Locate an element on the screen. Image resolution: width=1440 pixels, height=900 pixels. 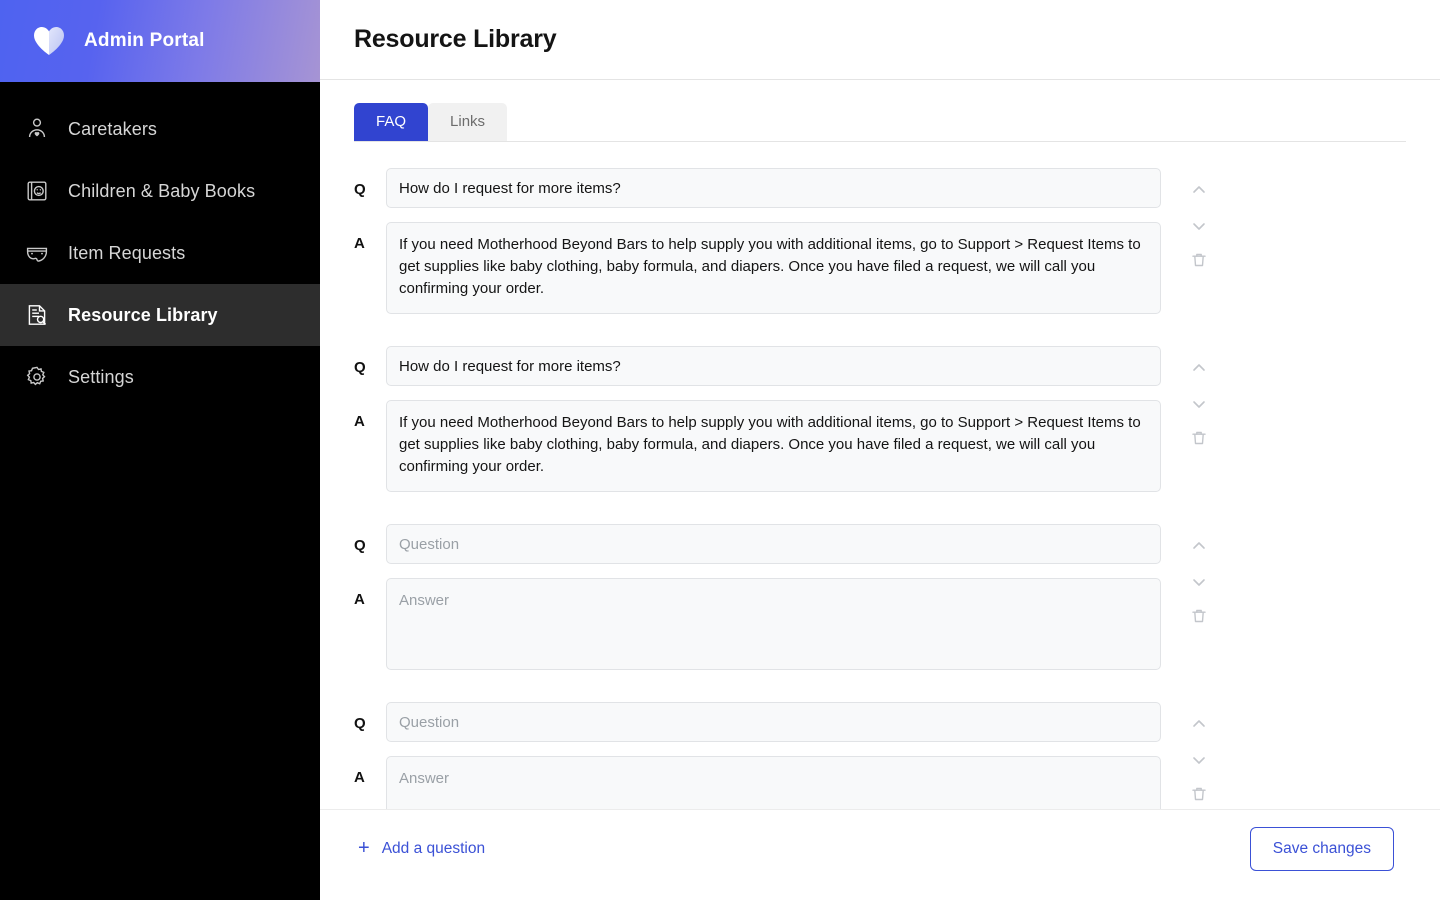
page-header: Resource Library is located at coordinates (880, 40).